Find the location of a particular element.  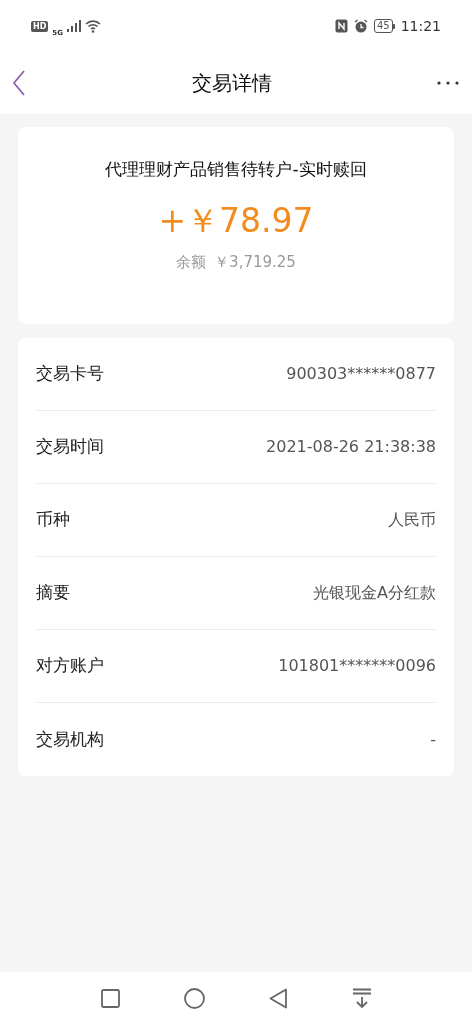

detail-value: - is located at coordinates (433, 739).